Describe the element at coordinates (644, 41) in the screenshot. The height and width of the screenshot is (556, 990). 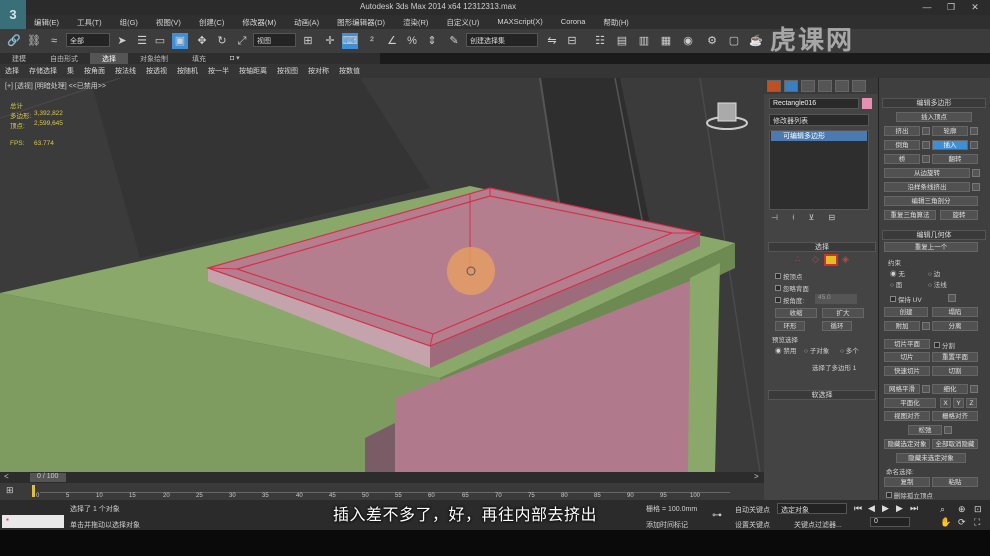
I see `curve-editor-icon: ▥` at that location.